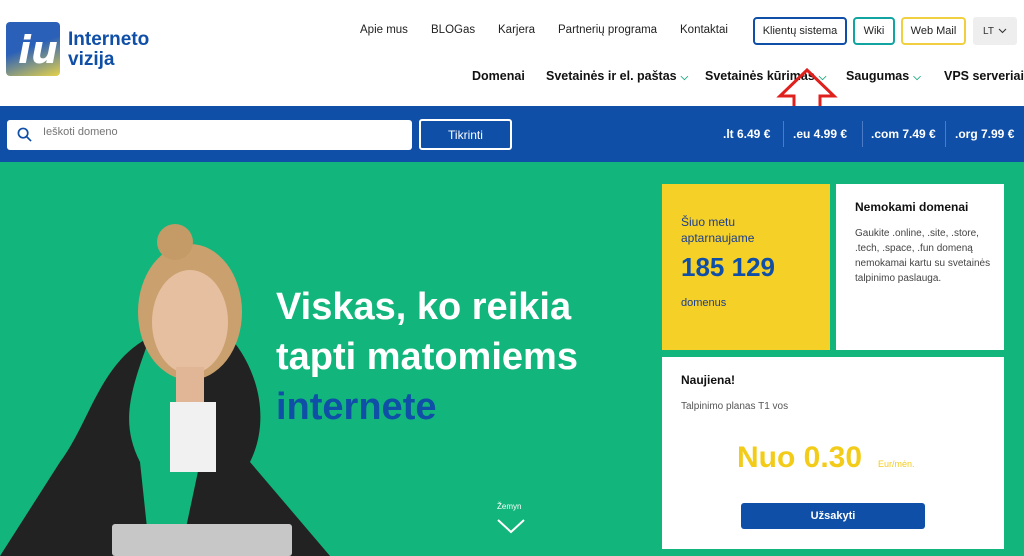 This screenshot has width=1024, height=556. Describe the element at coordinates (800, 457) in the screenshot. I see `news-price: Nuo 0.30` at that location.